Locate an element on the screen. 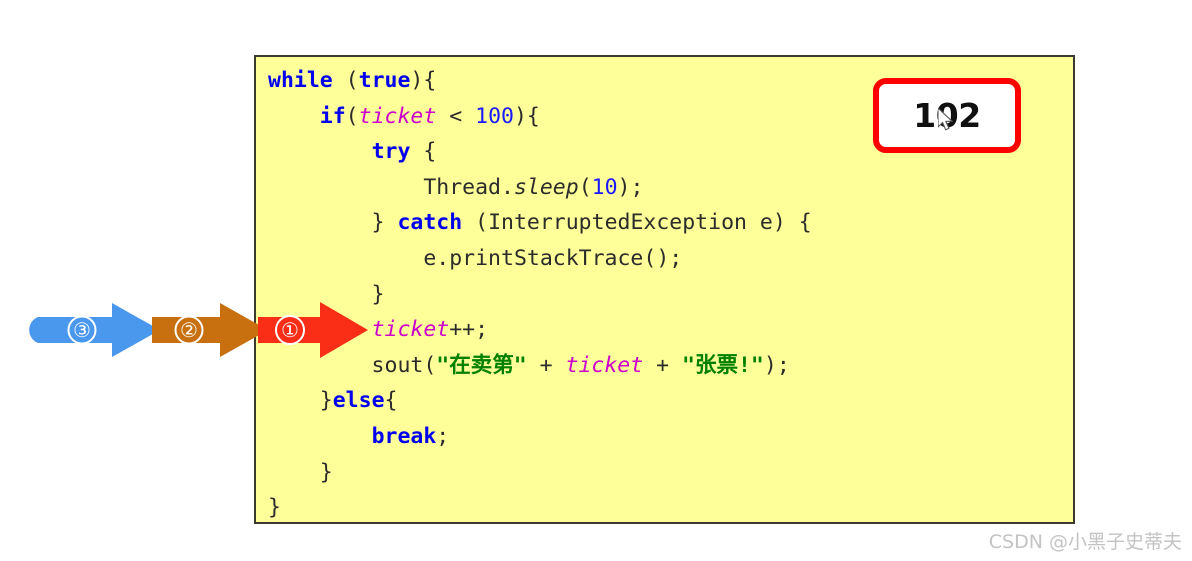 Image resolution: width=1192 pixels, height=561 pixels. code-token: sleep is located at coordinates (546, 187).